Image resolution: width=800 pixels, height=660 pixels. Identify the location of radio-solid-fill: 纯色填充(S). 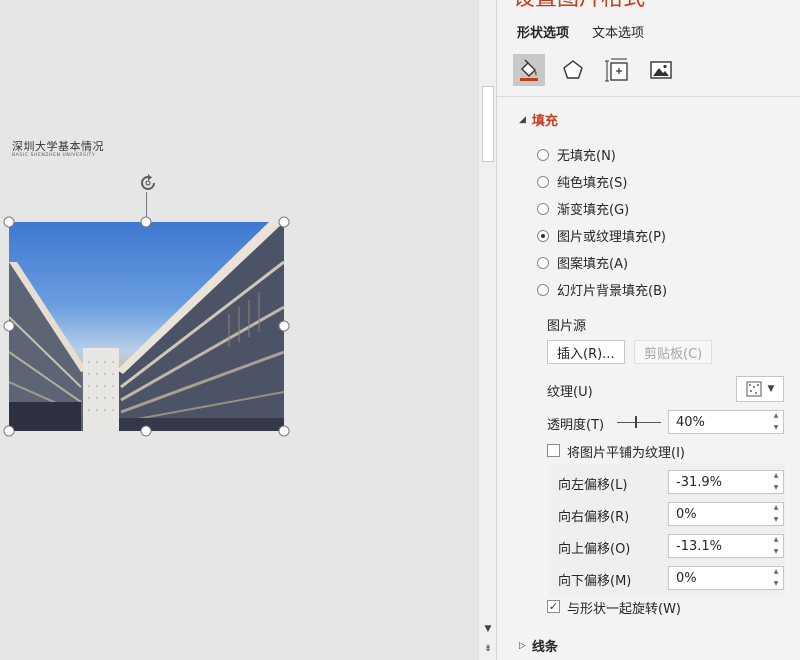
(582, 181).